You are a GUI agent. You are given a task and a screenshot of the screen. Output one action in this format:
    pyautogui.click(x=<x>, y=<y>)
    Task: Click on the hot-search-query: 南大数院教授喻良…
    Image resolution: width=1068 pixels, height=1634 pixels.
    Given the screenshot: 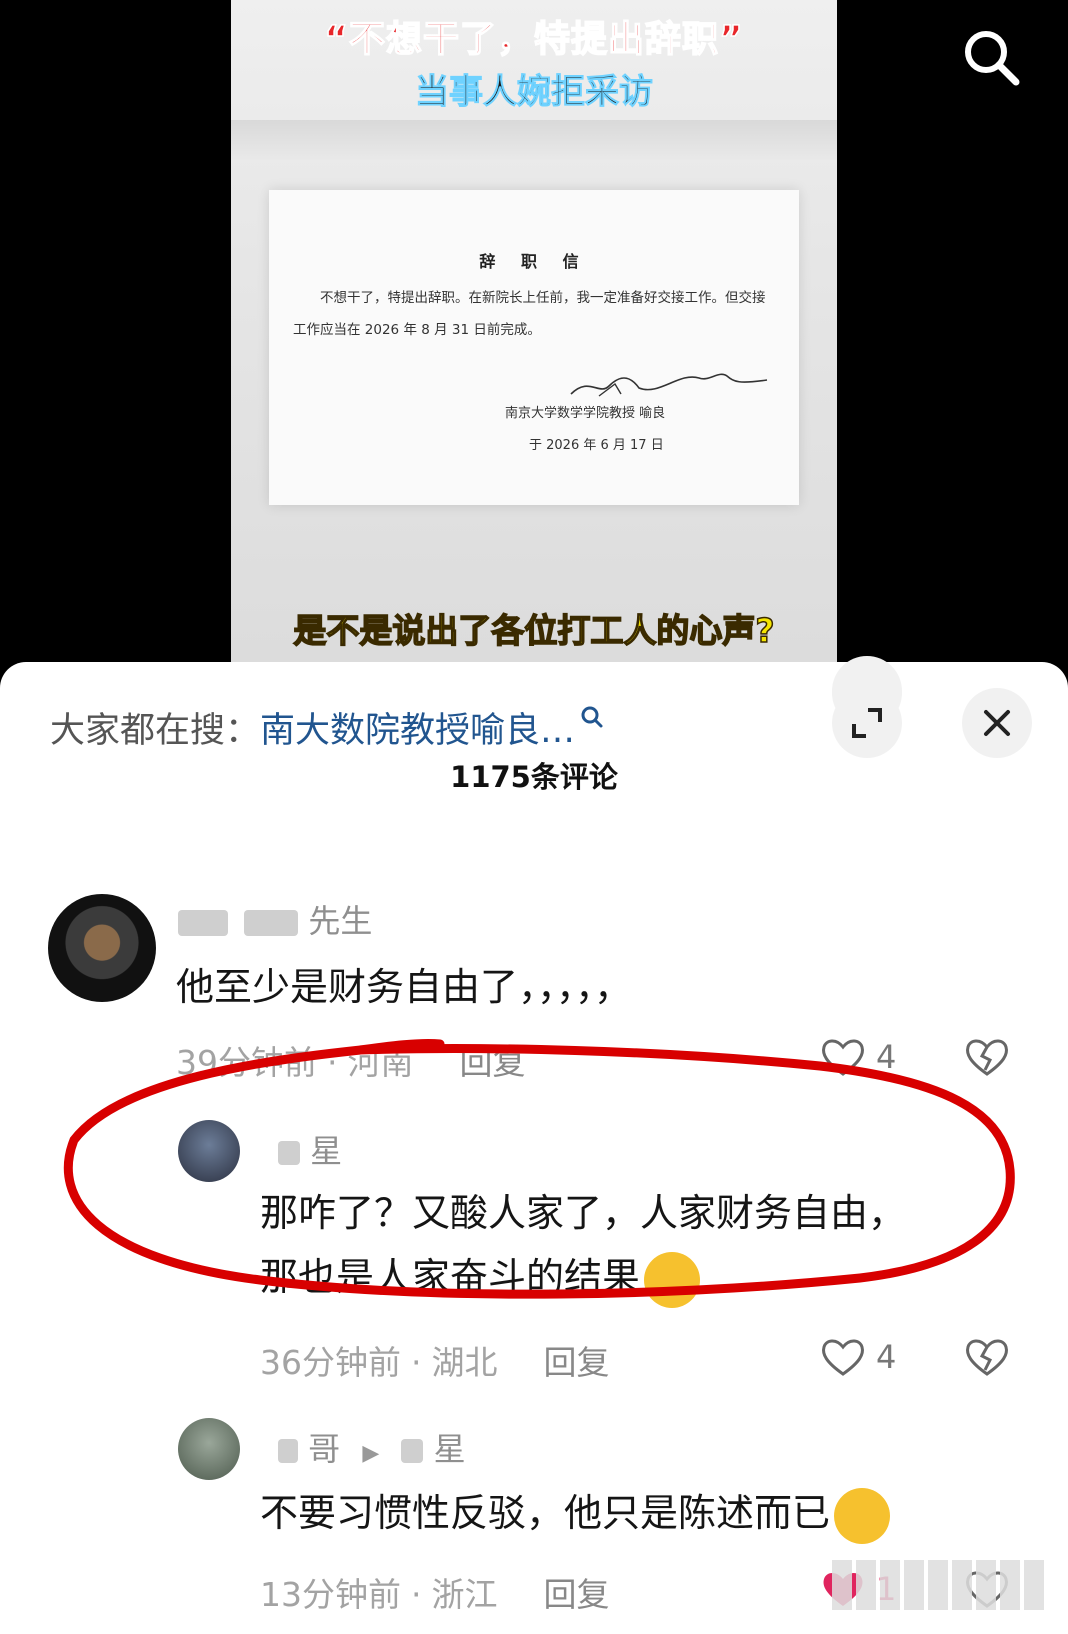 What is the action you would take?
    pyautogui.click(x=417, y=731)
    